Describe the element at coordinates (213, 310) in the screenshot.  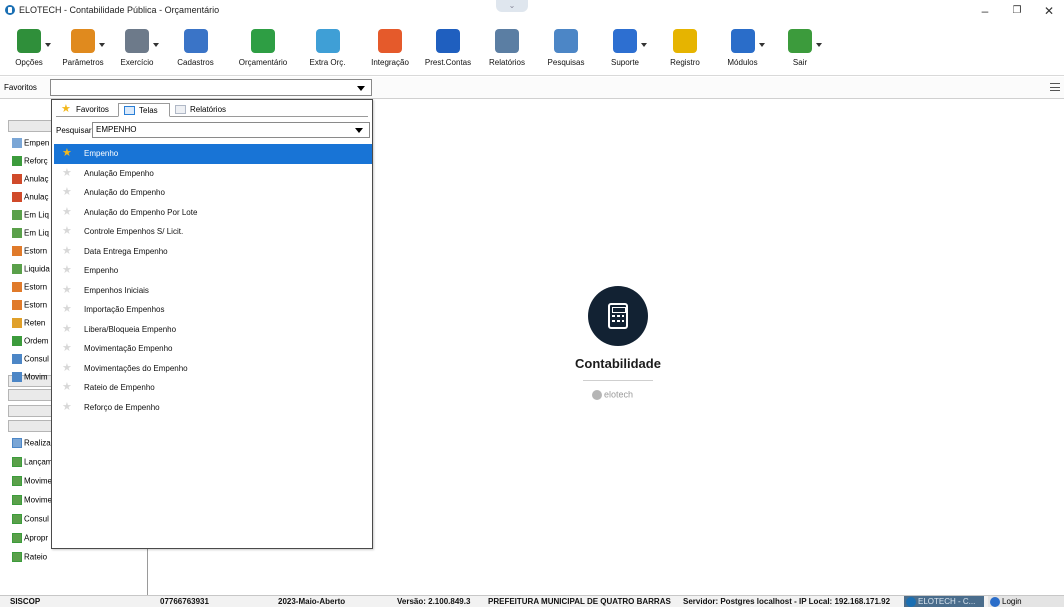
I see `result-item: ★ Importação Empenhos` at that location.